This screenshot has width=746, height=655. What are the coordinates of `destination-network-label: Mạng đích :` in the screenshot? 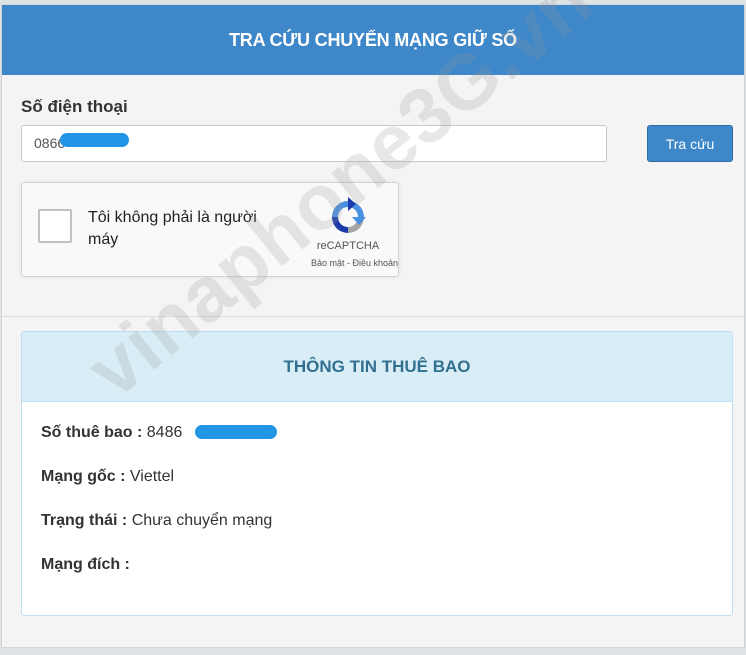 It's located at (85, 564).